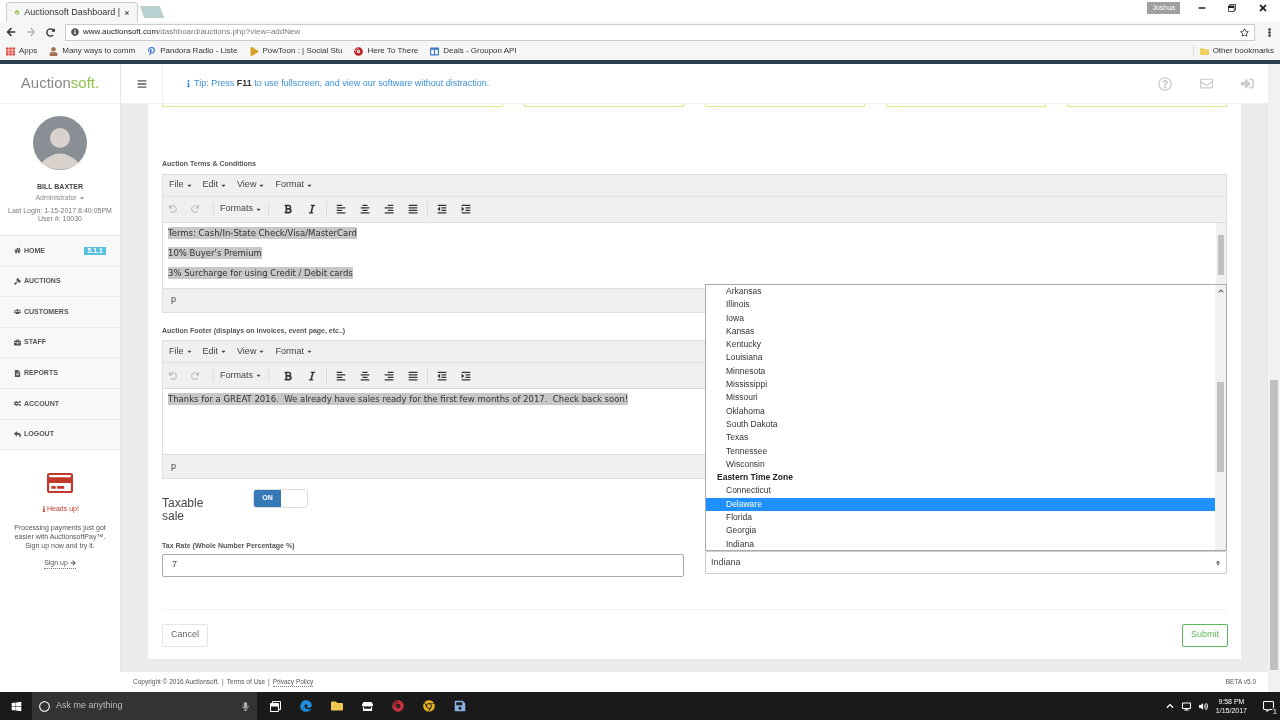 Image resolution: width=1280 pixels, height=720 pixels. What do you see at coordinates (1202, 8) in the screenshot?
I see `minimize-icon` at bounding box center [1202, 8].